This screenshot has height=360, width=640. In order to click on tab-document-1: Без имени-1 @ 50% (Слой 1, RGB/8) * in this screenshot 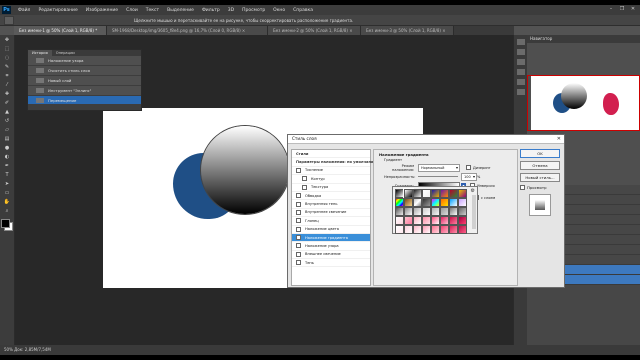, I will do `click(60, 30)`.